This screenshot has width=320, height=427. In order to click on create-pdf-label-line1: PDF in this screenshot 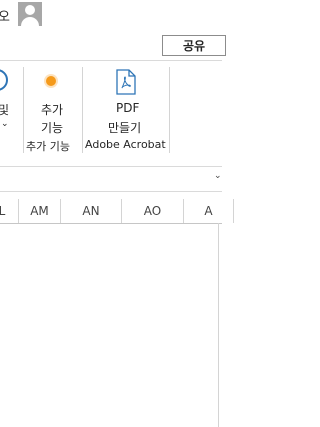, I will do `click(127, 108)`.